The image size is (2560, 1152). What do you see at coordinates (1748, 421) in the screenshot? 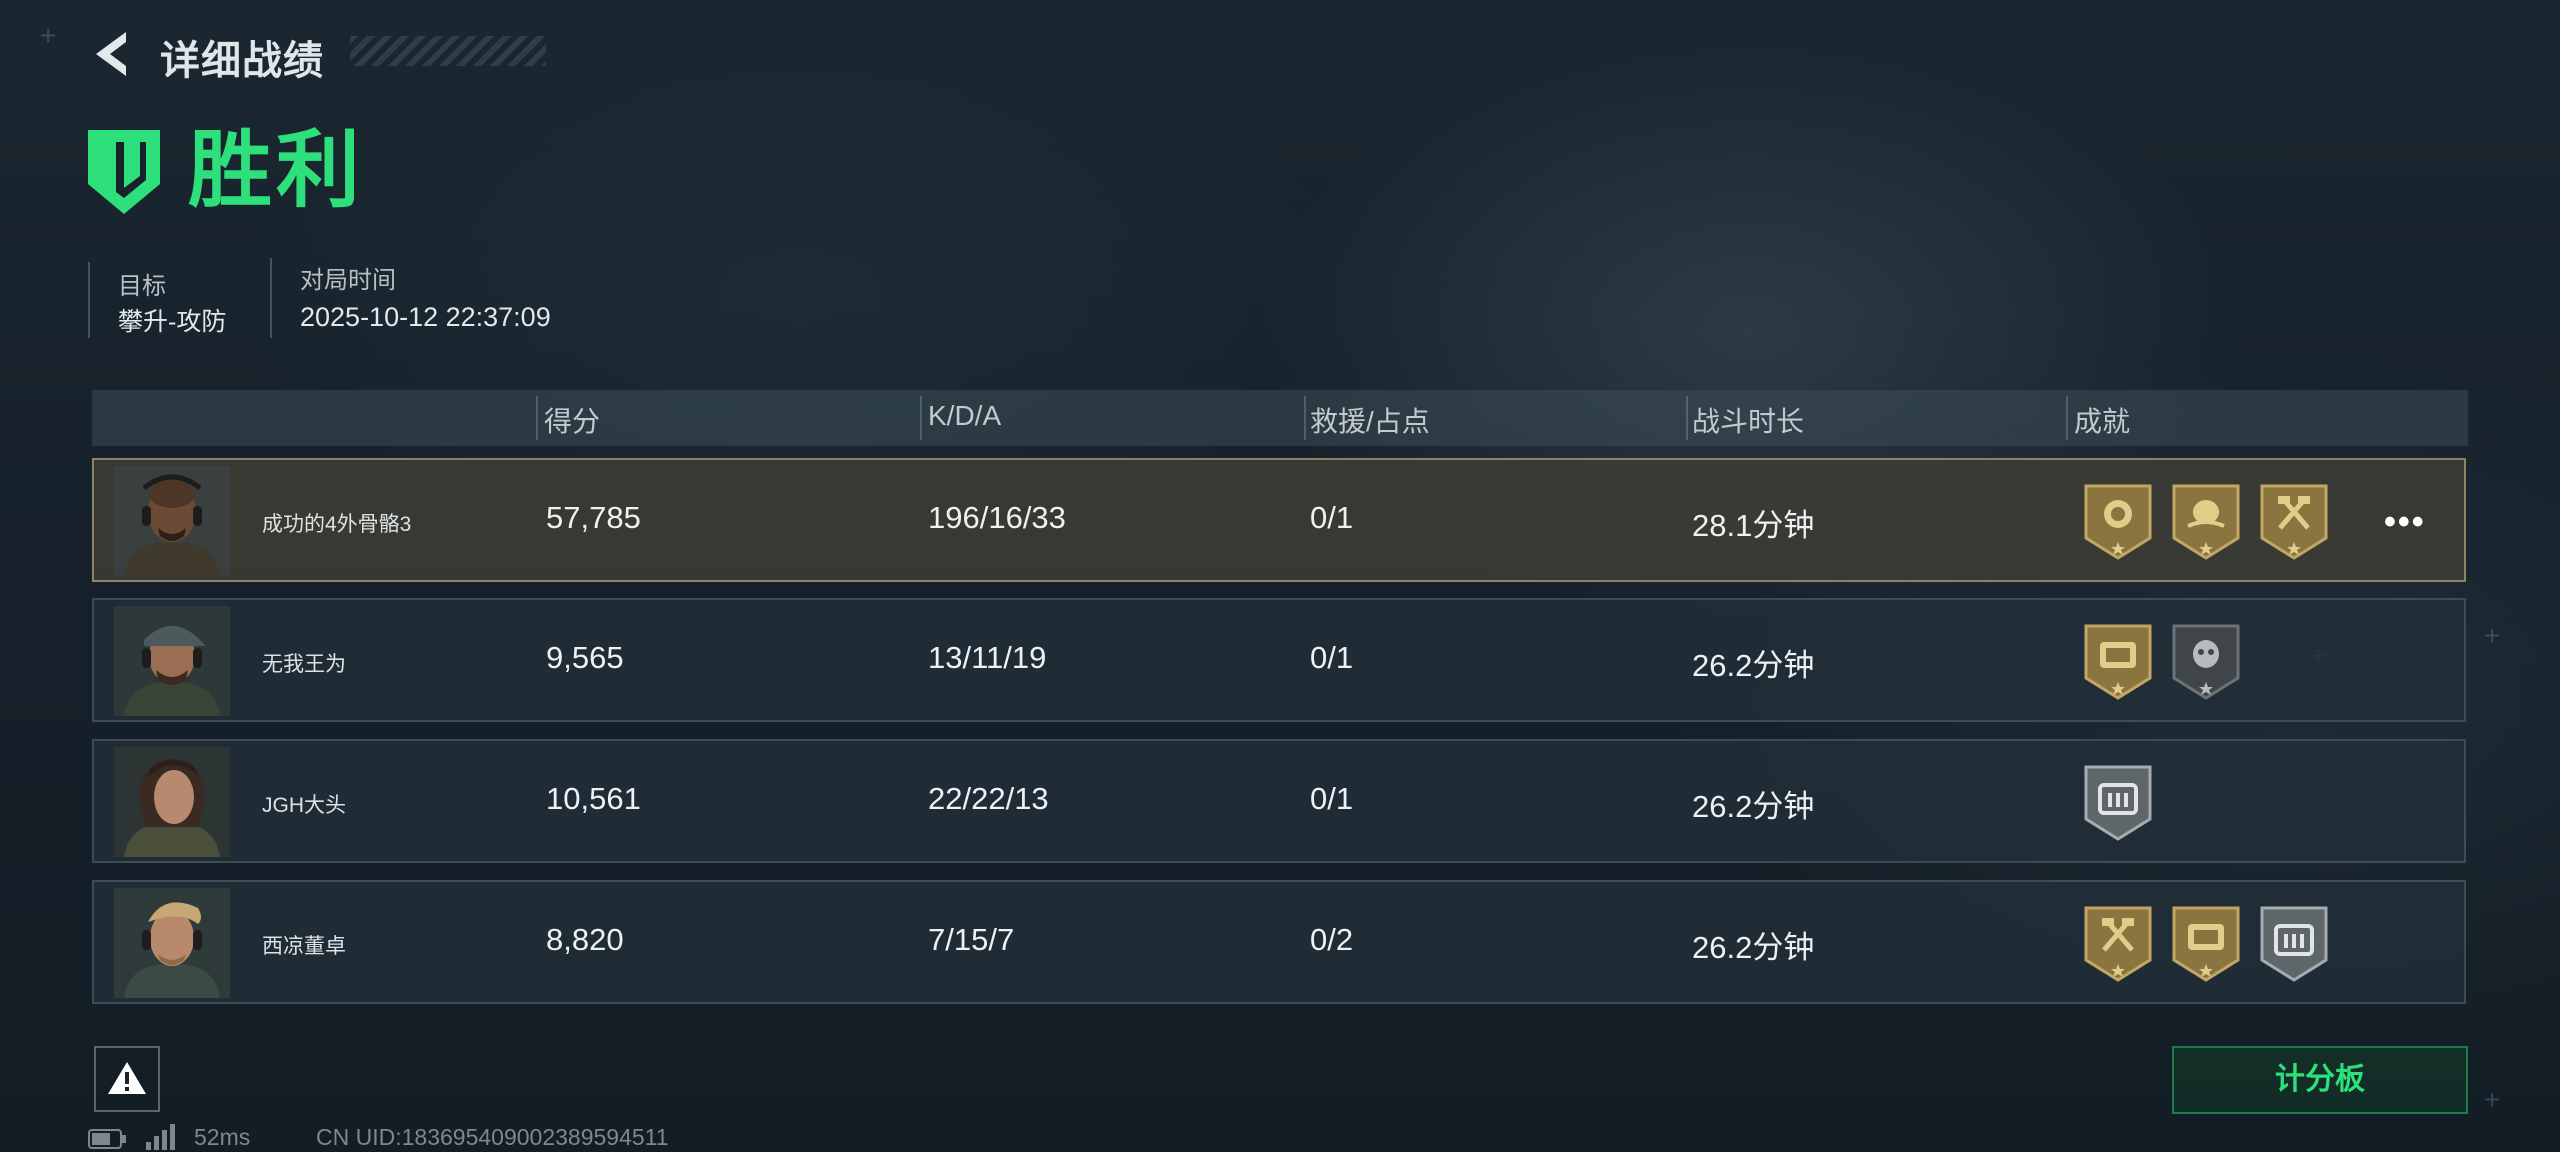
I see `column-duration: 战斗时长` at bounding box center [1748, 421].